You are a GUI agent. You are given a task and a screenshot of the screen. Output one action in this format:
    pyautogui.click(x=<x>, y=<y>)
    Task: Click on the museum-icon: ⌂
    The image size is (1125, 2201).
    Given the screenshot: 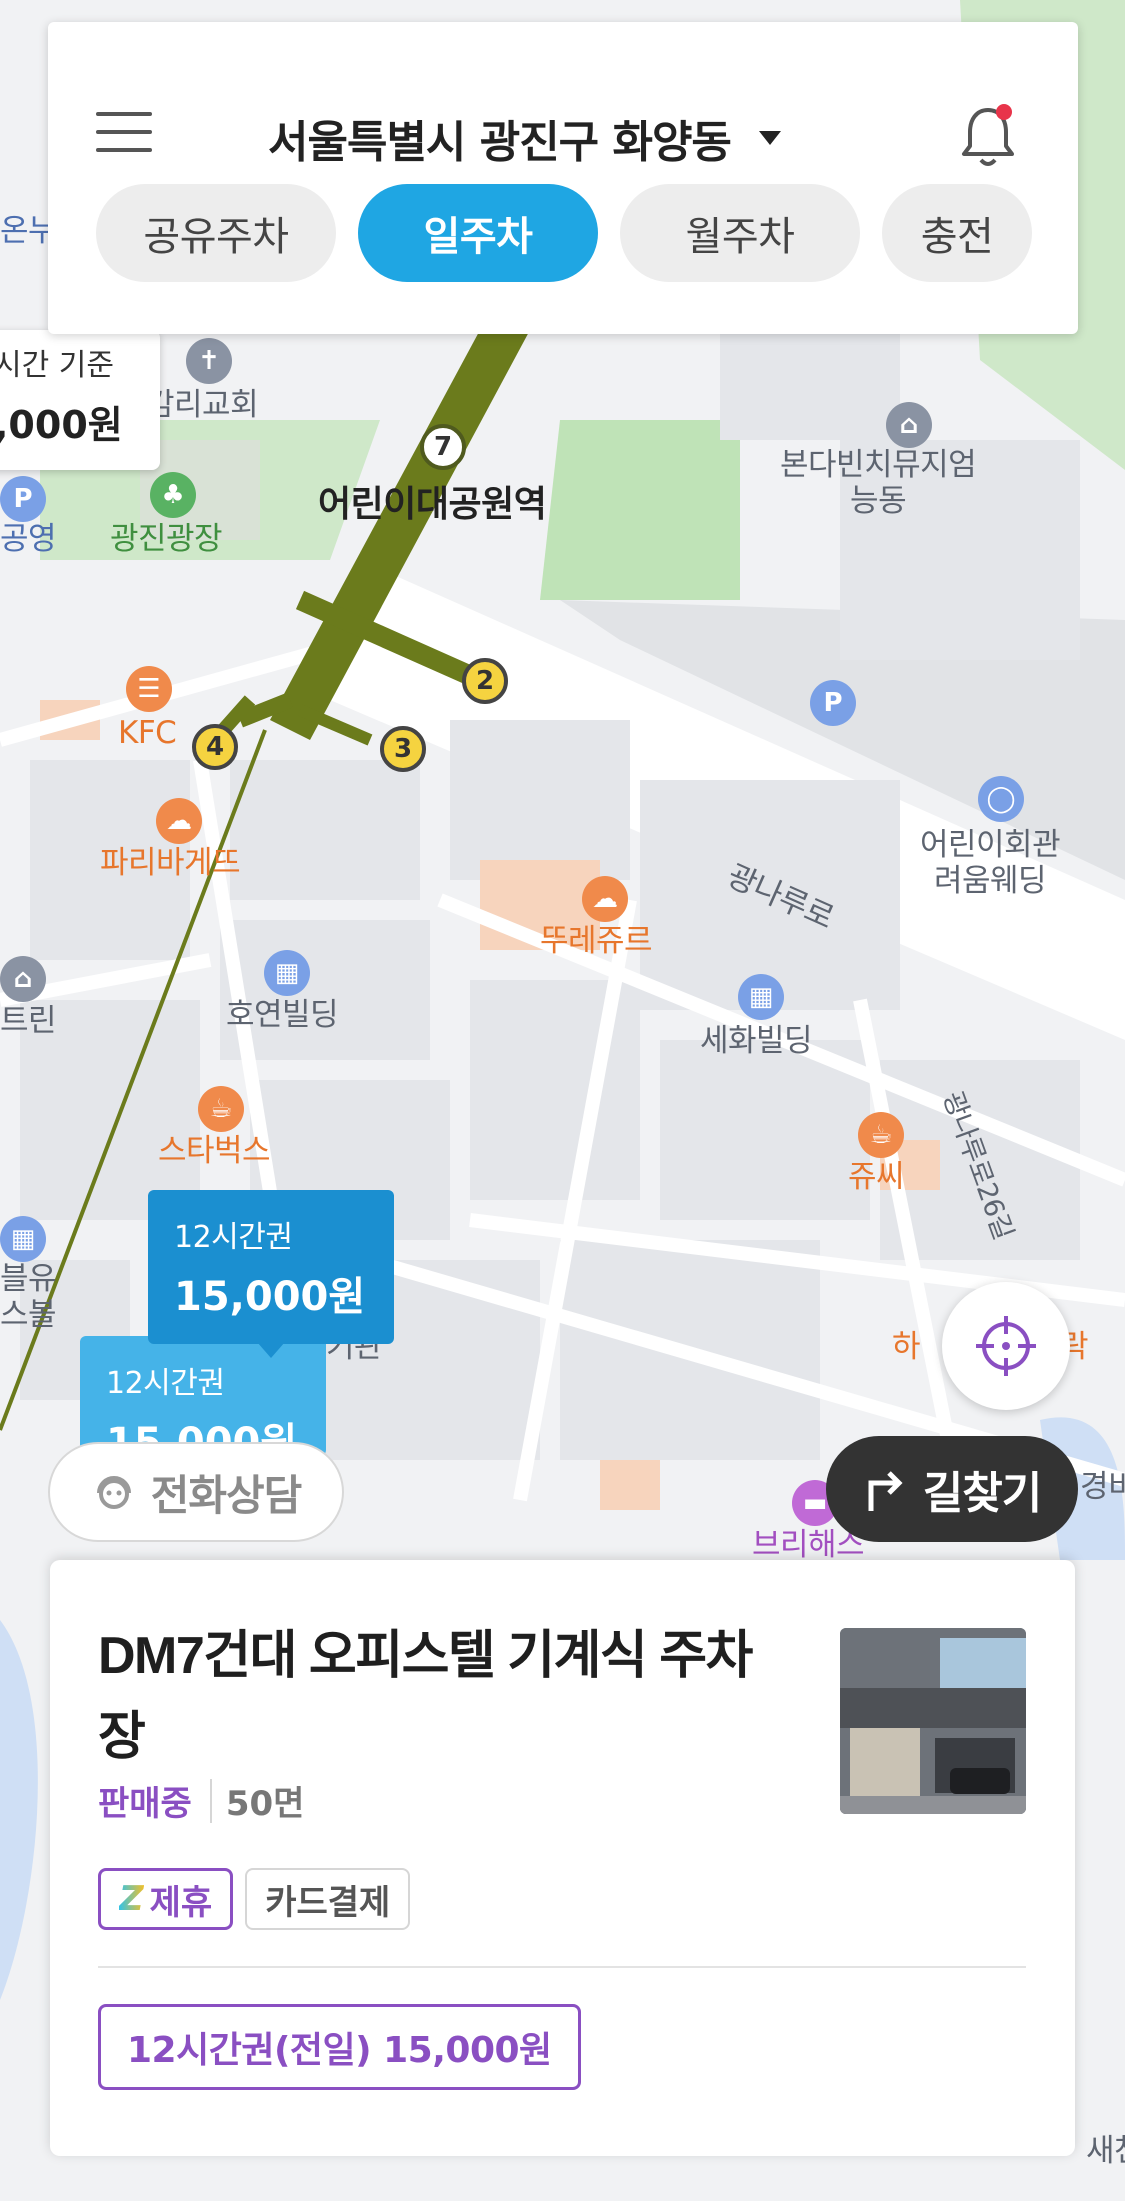 What is the action you would take?
    pyautogui.click(x=909, y=425)
    